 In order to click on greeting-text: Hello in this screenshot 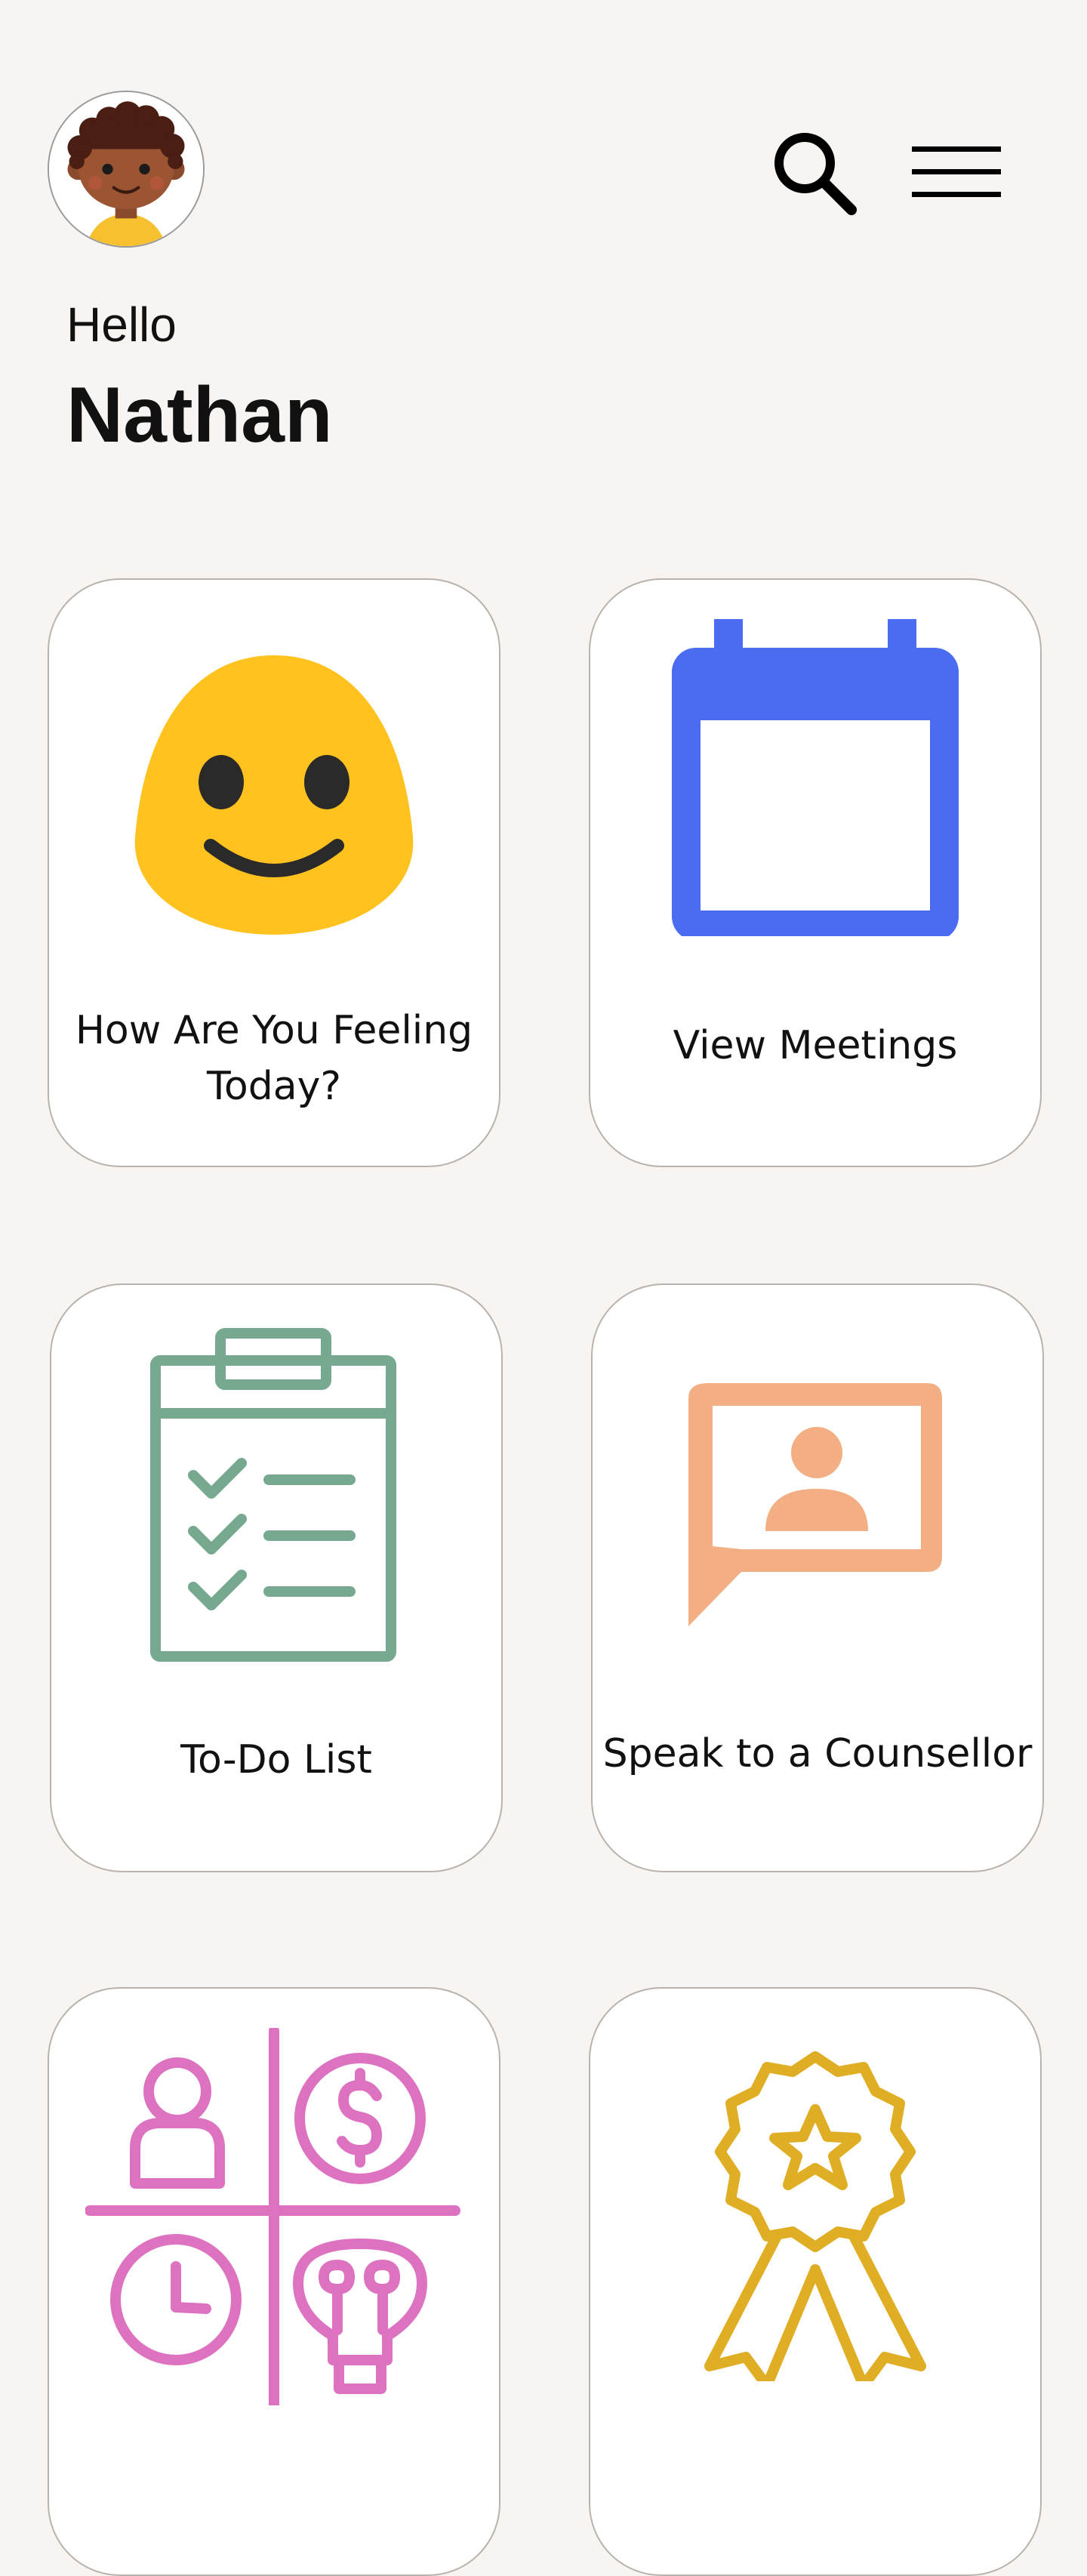, I will do `click(121, 324)`.